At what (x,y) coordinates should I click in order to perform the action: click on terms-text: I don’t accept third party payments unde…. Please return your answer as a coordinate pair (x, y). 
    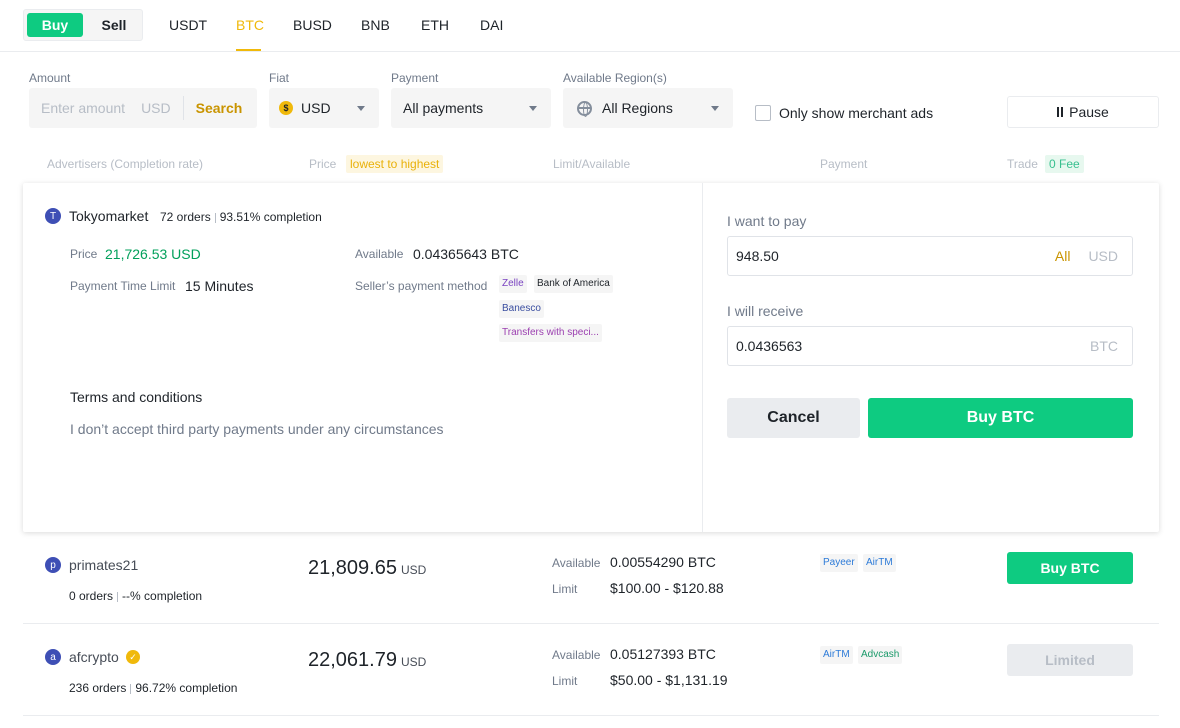
    Looking at the image, I should click on (257, 429).